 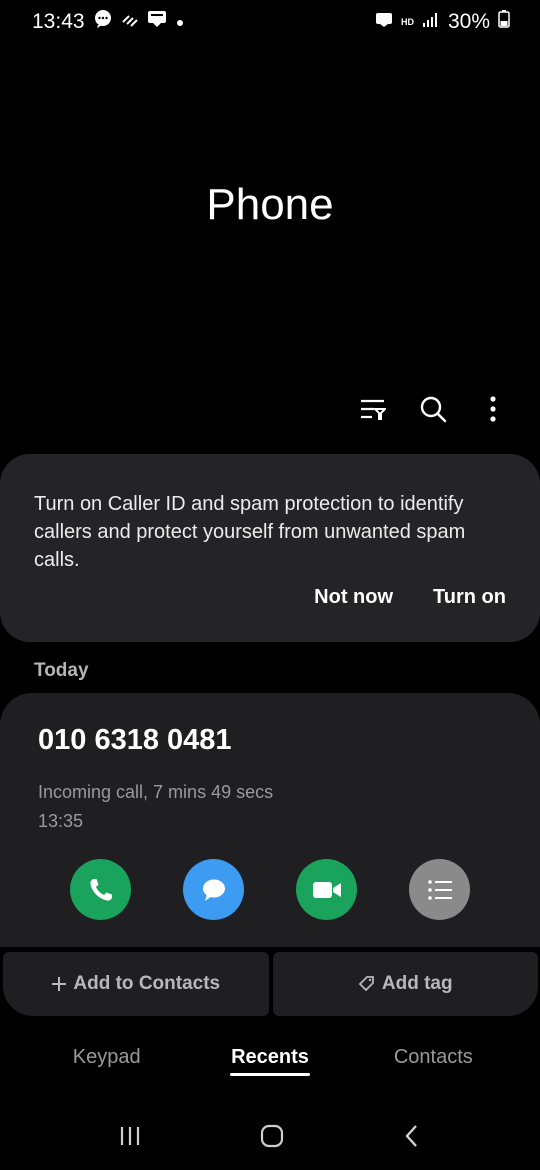 I want to click on tab-contacts: Contacts, so click(x=433, y=1061).